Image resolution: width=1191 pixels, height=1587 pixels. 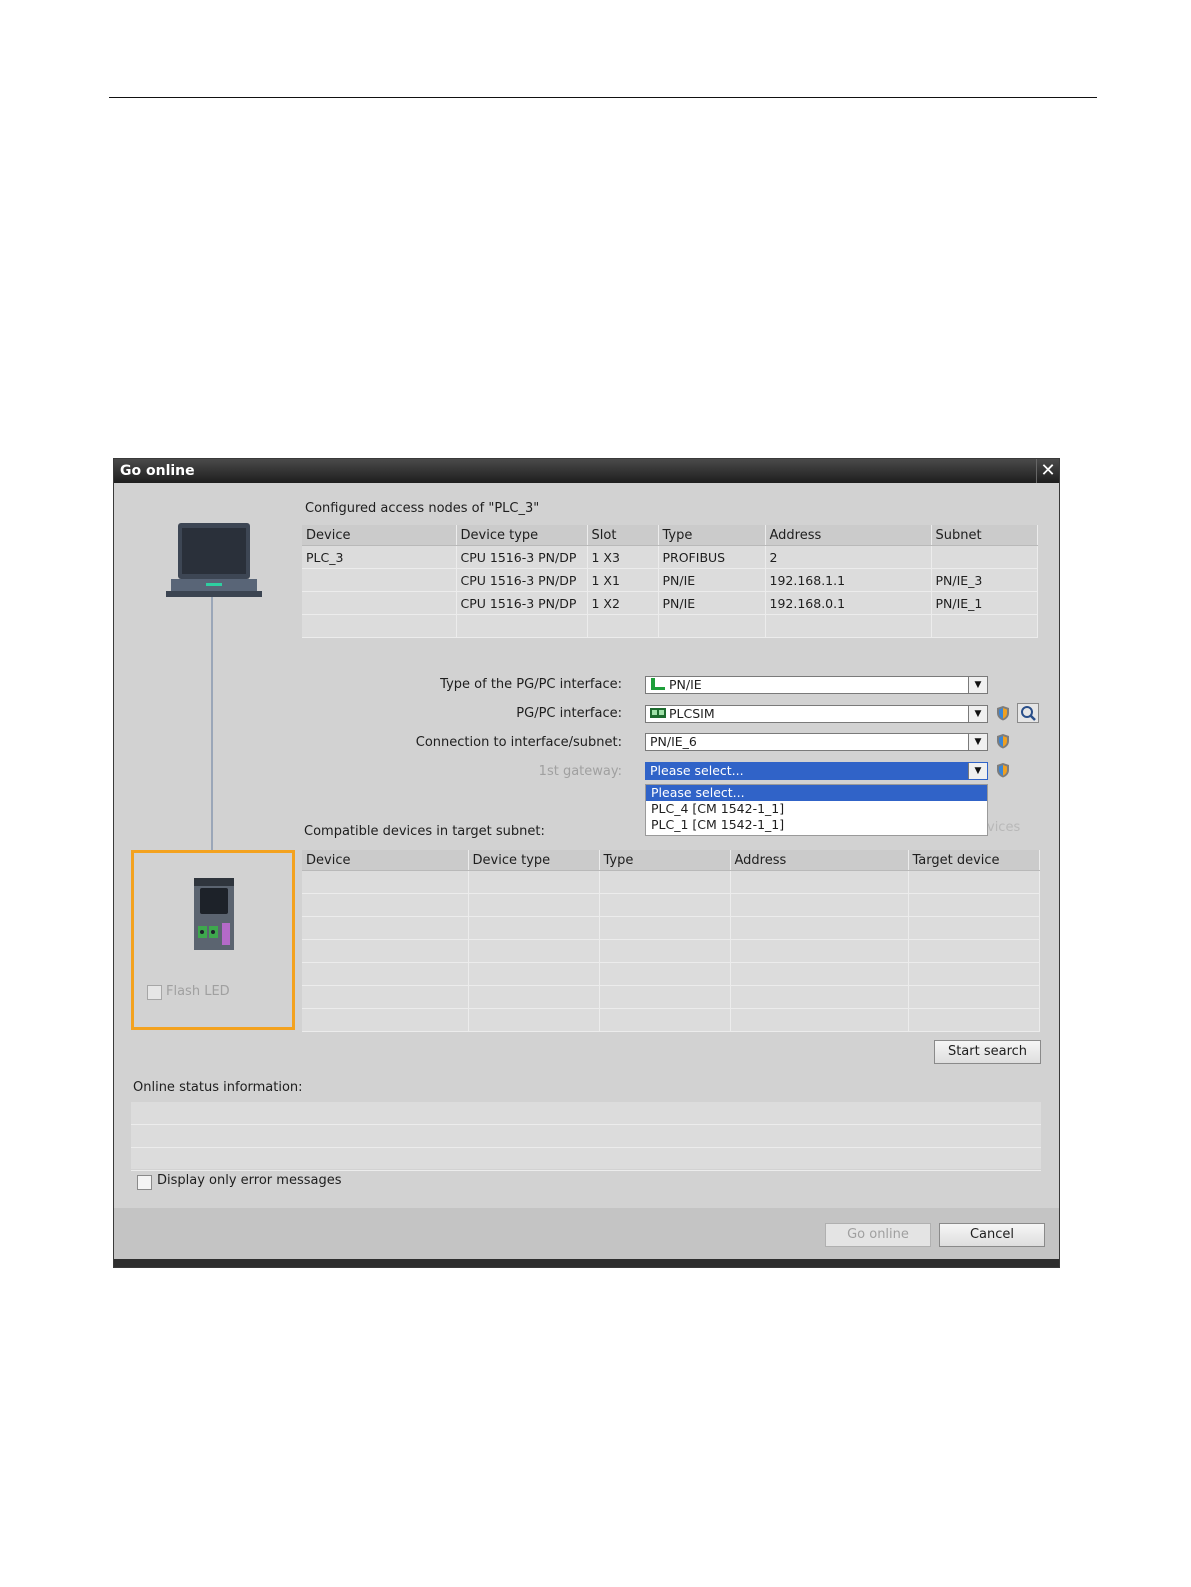 I want to click on laptop-icon, so click(x=214, y=560).